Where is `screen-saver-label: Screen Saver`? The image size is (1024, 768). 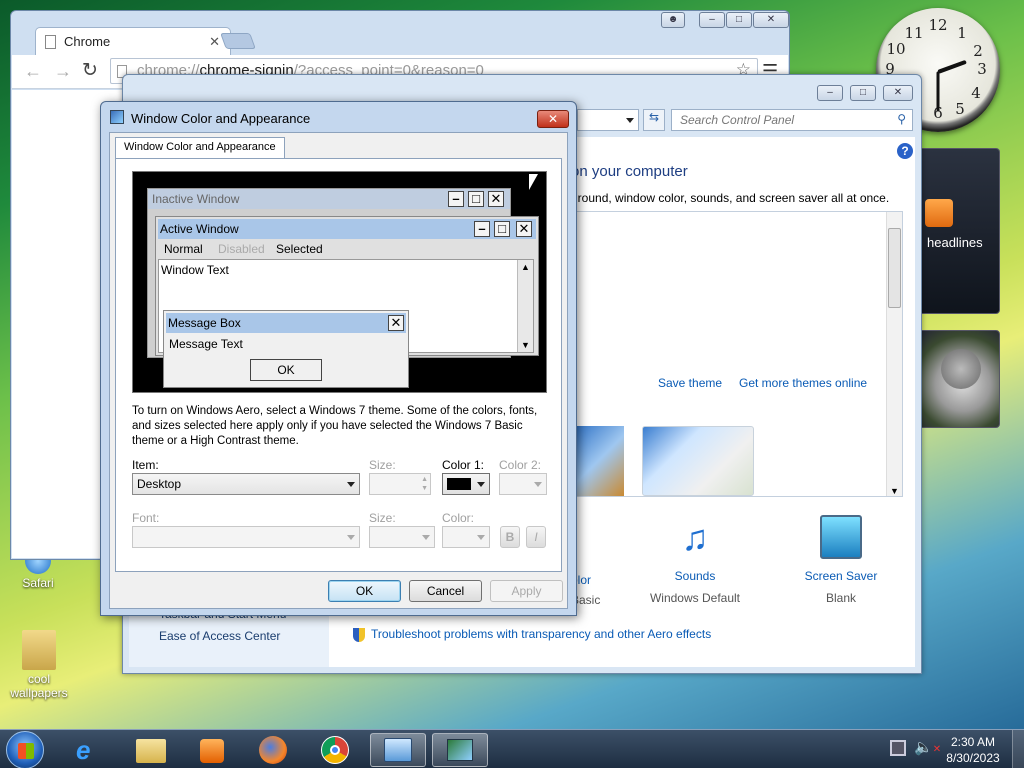 screen-saver-label: Screen Saver is located at coordinates (841, 576).